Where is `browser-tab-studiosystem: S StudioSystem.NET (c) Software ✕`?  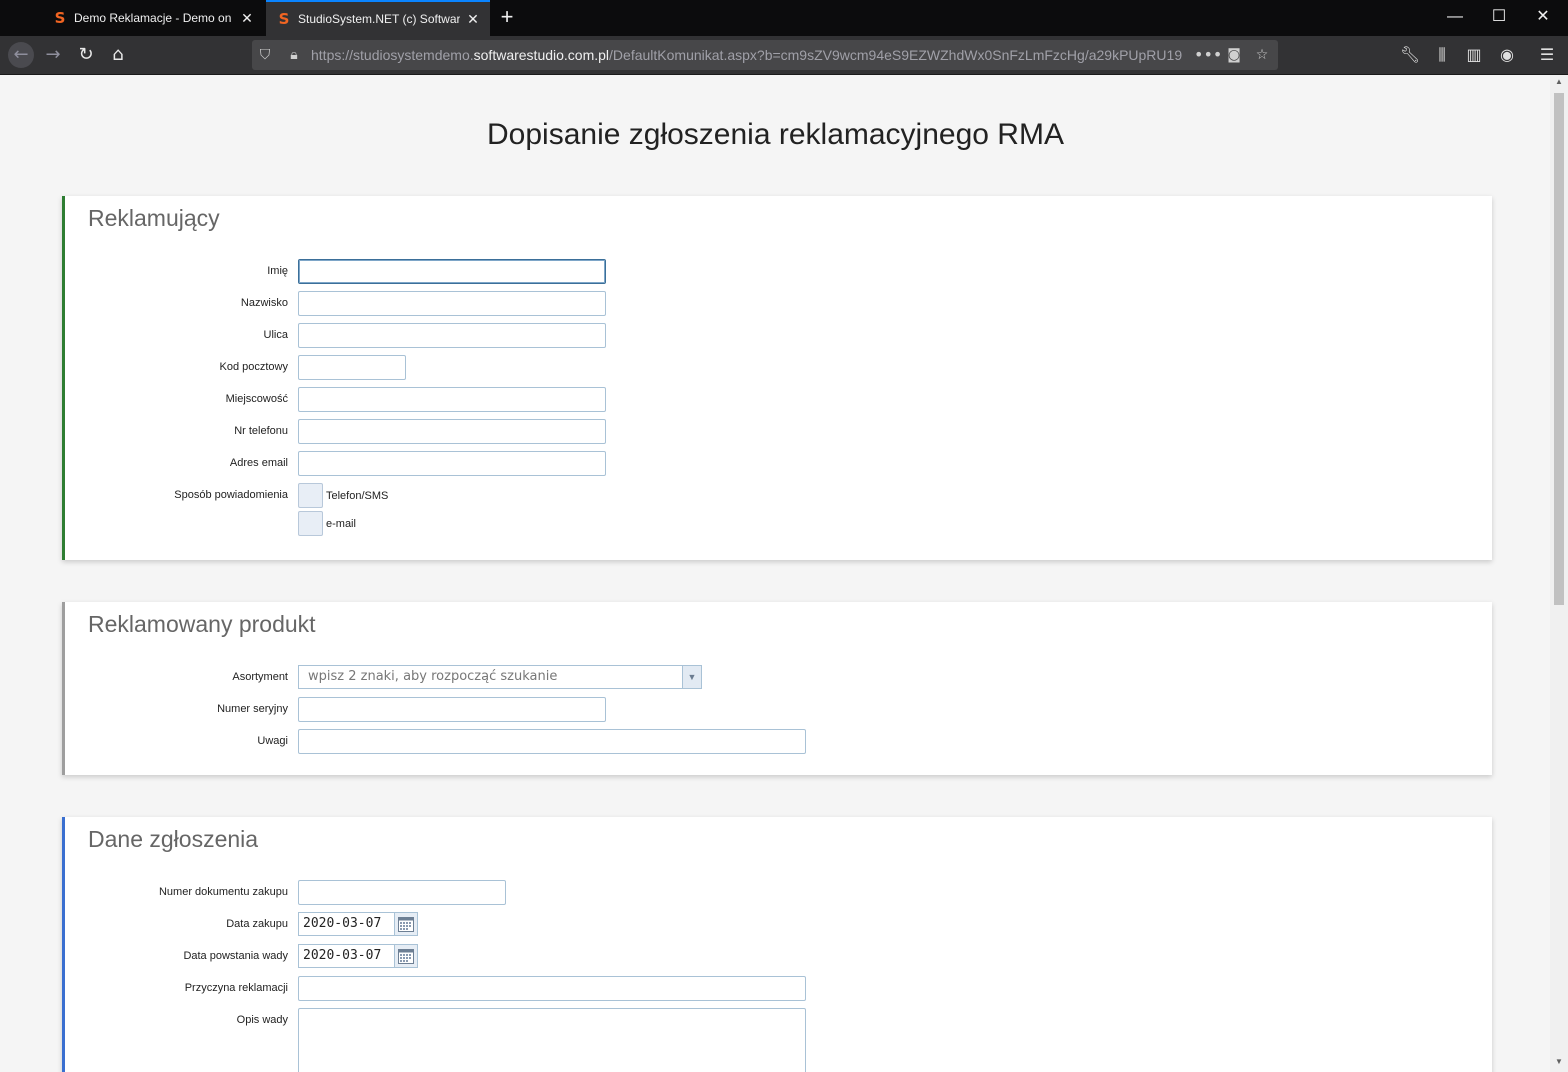 browser-tab-studiosystem: S StudioSystem.NET (c) Software ✕ is located at coordinates (378, 18).